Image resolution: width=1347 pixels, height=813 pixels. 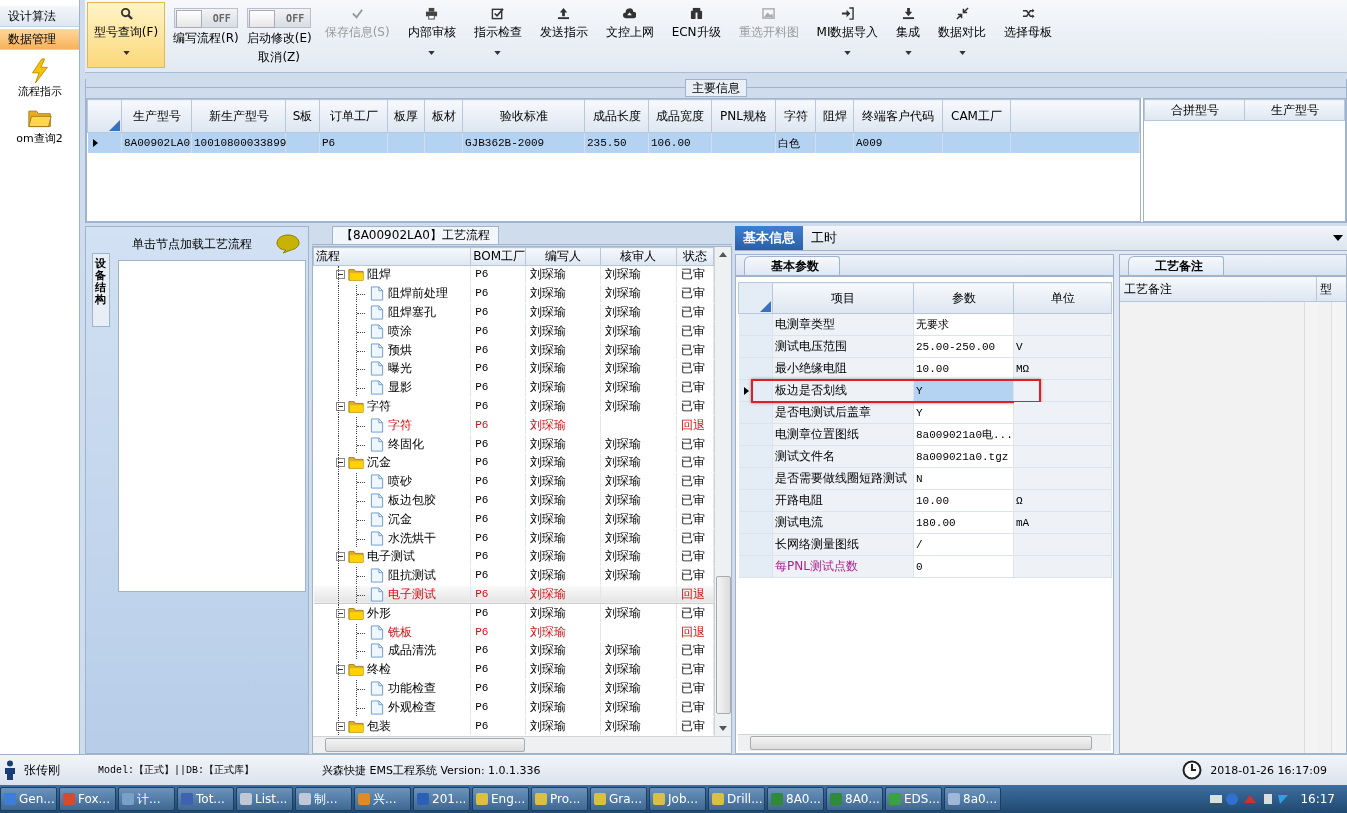 I want to click on tree-row: 终检 P6 刘琛瑜 刘琛瑜 已审, so click(x=513, y=670).